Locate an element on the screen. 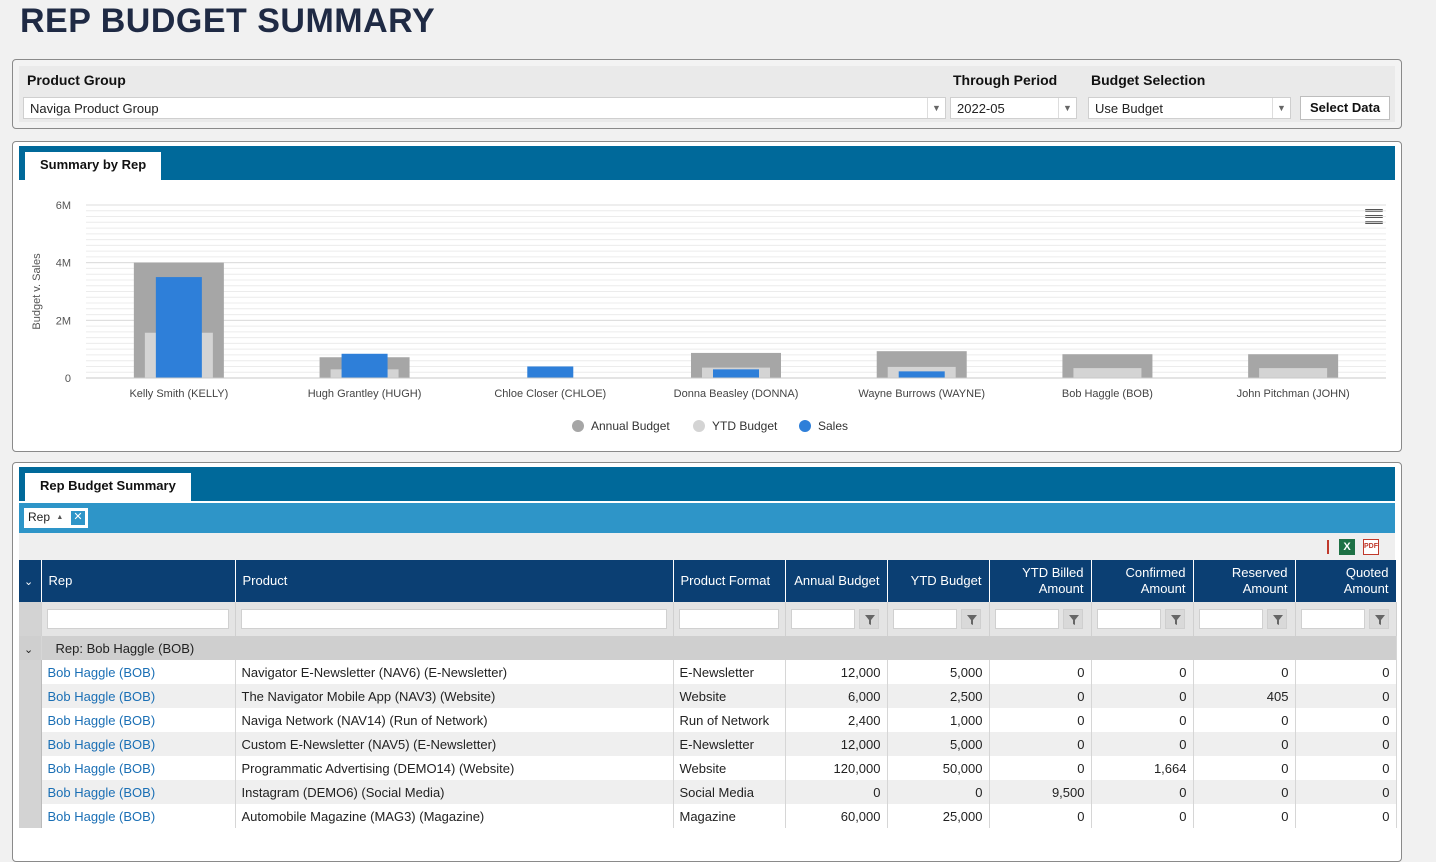 The width and height of the screenshot is (1436, 862). filter-row is located at coordinates (708, 619).